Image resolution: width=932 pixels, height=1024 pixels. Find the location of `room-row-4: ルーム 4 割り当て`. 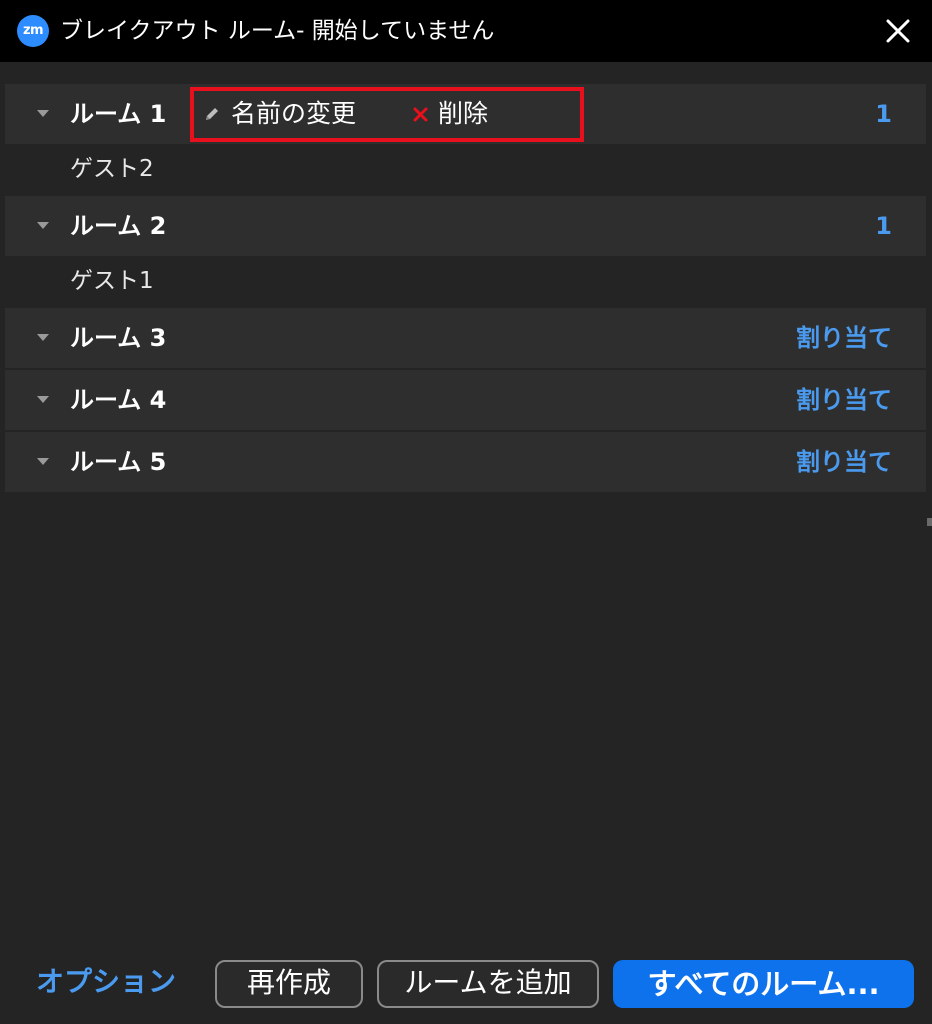

room-row-4: ルーム 4 割り当て is located at coordinates (465, 400).